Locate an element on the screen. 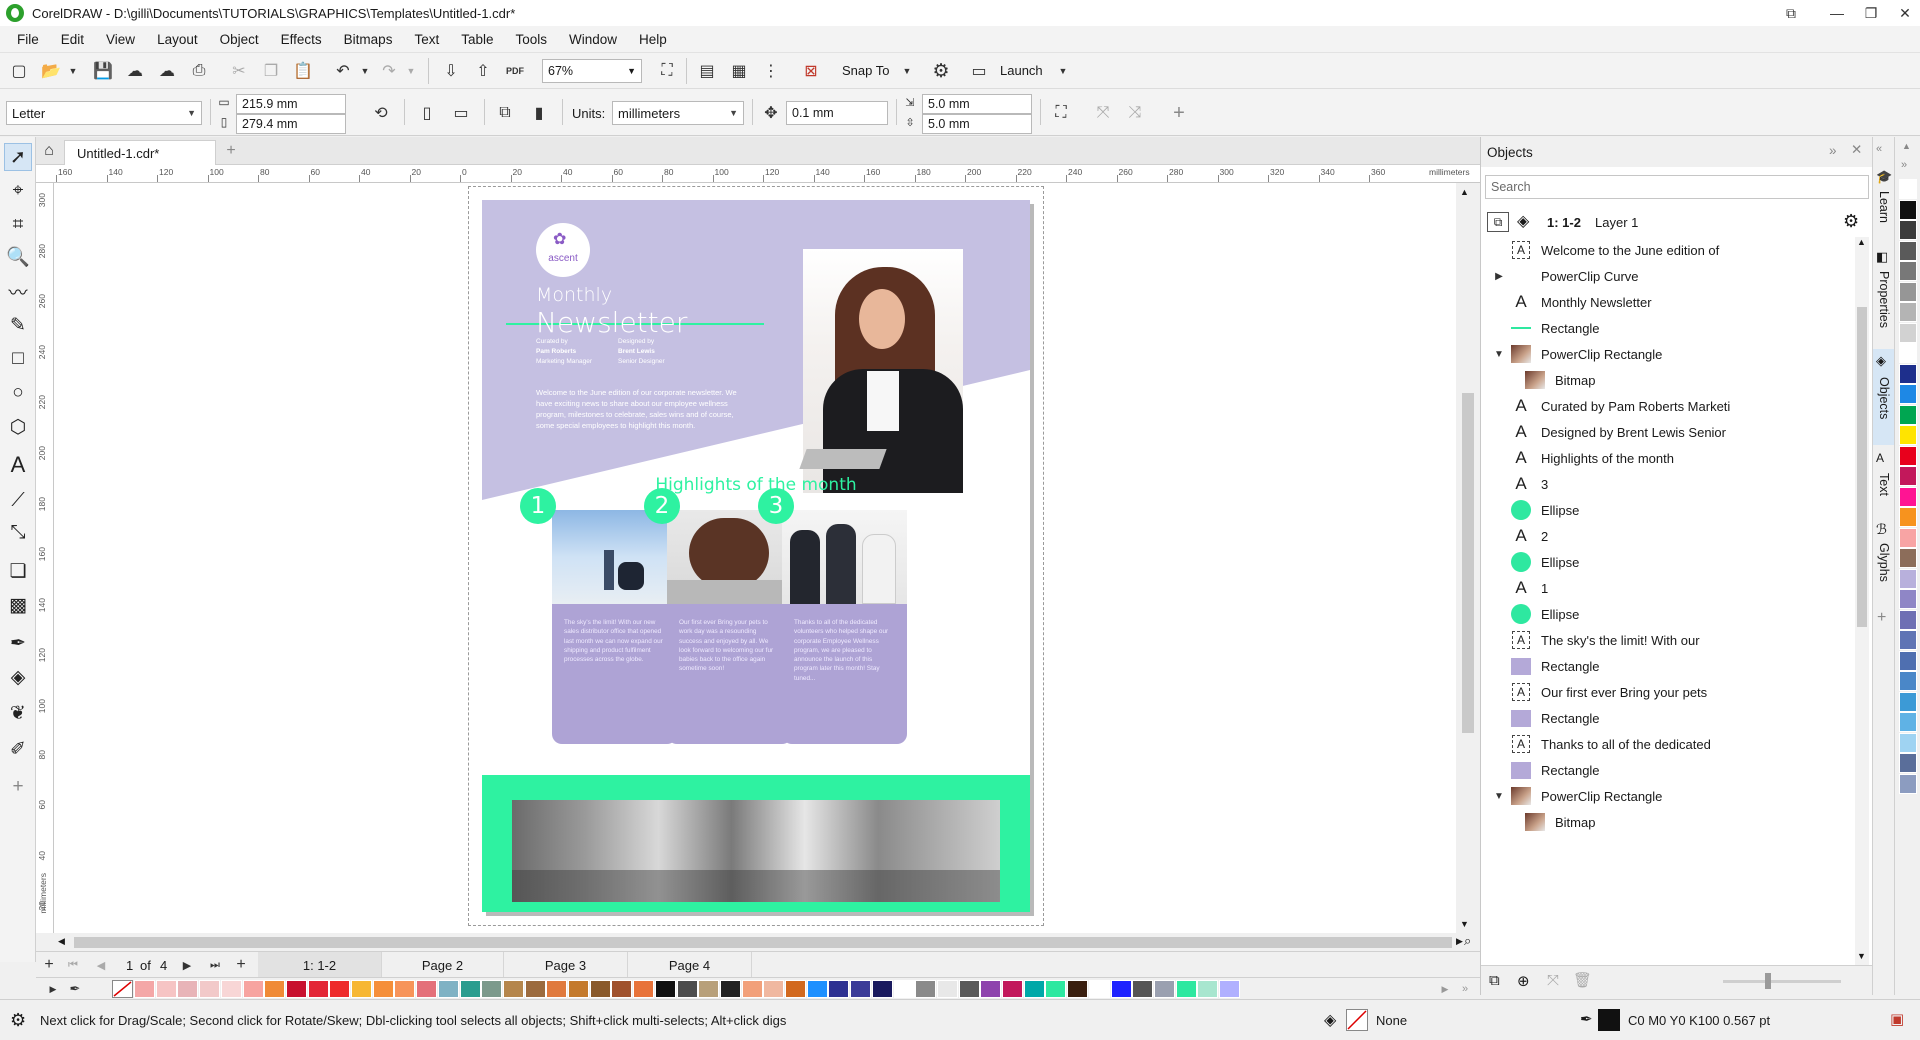 The image size is (1920, 1040). layer-row: ⧉ ◈ 1: 1-2 Layer 1 ⚙ is located at coordinates (1677, 222).